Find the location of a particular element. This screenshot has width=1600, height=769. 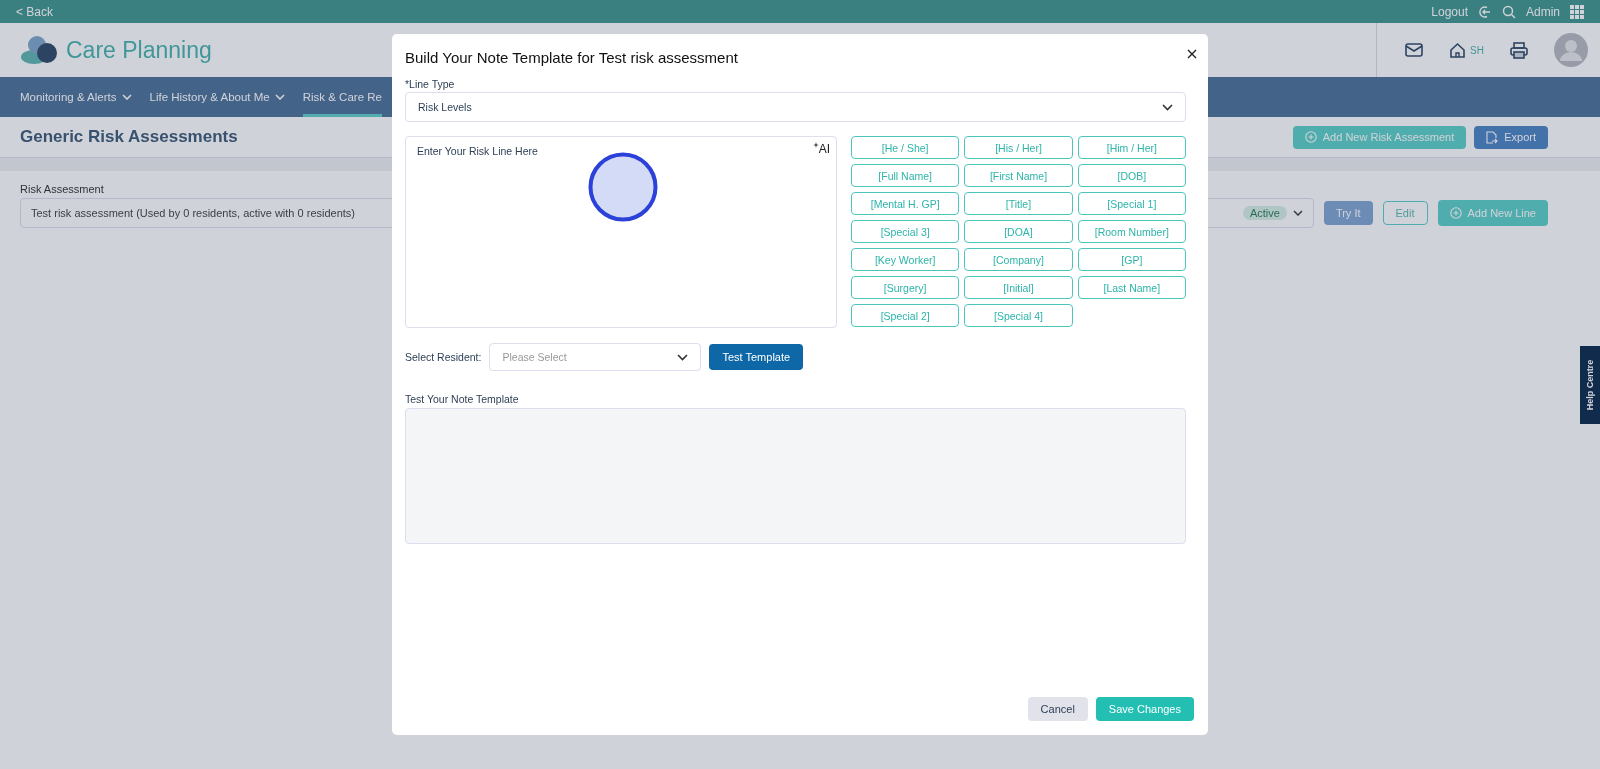

placeholder-token-button: [DOA] is located at coordinates (1018, 231).